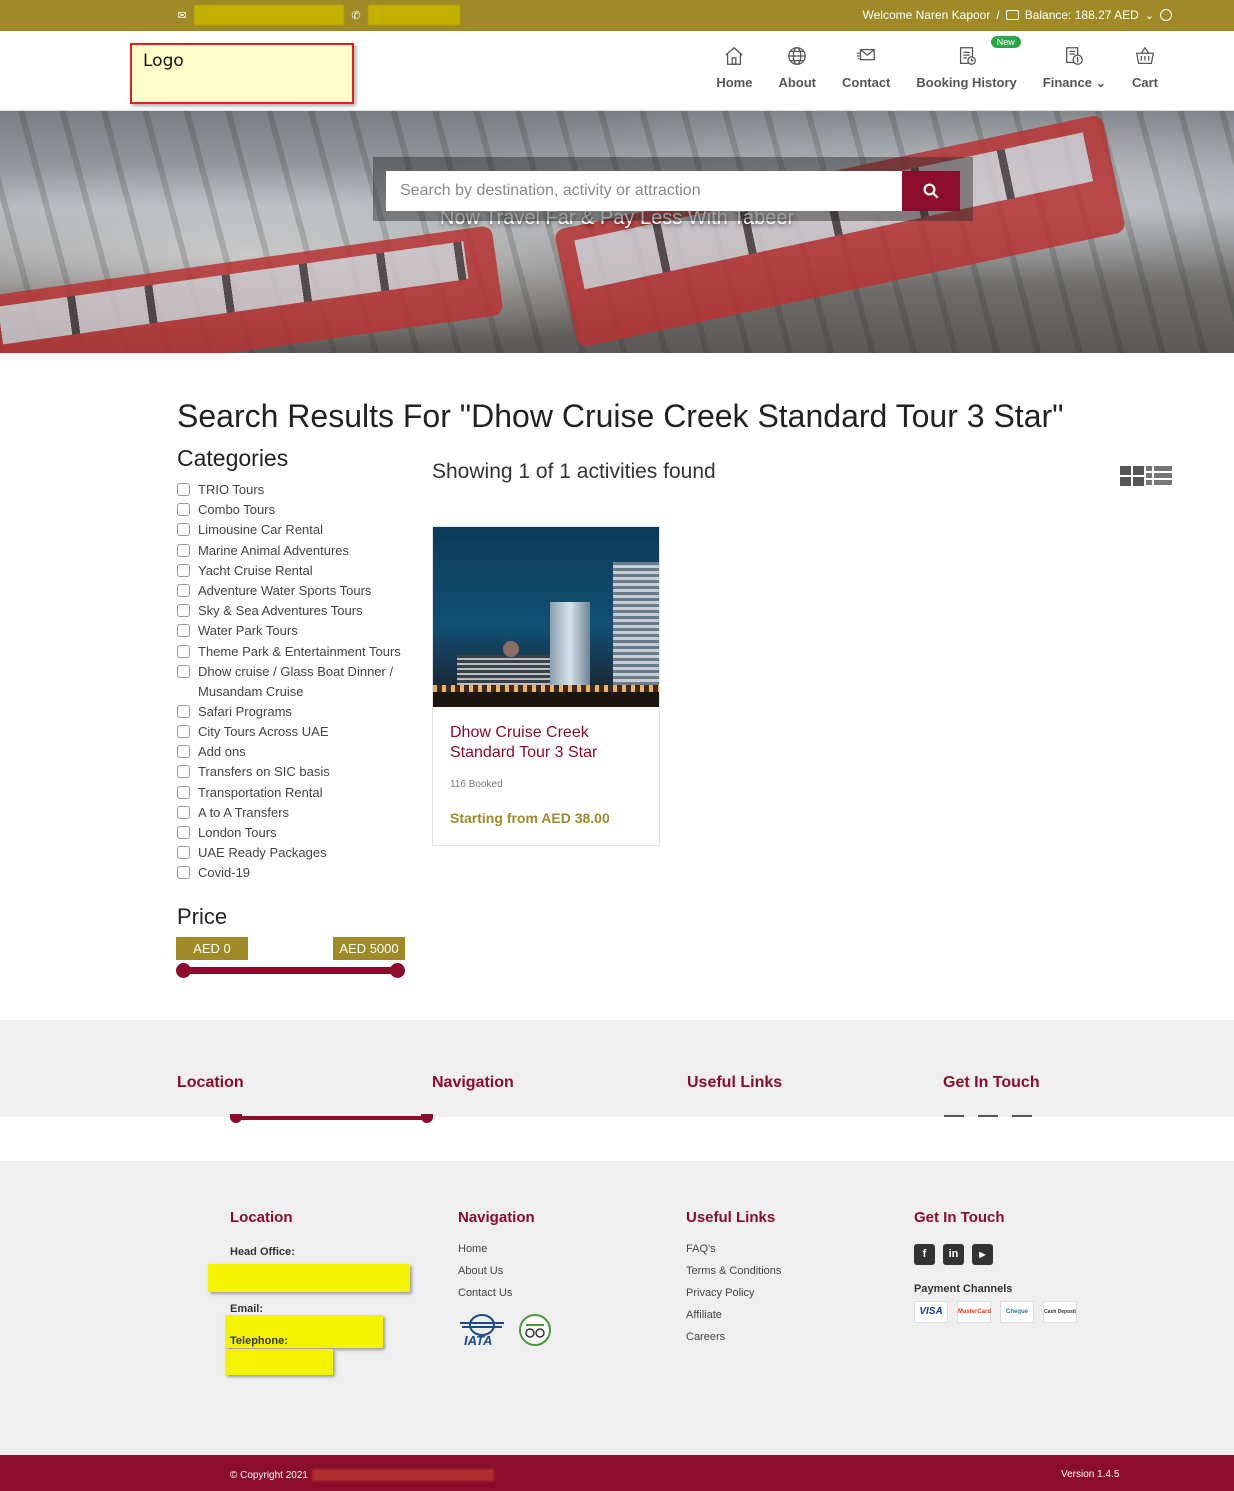 The image size is (1234, 1491). I want to click on linkedin-icon: in, so click(953, 1254).